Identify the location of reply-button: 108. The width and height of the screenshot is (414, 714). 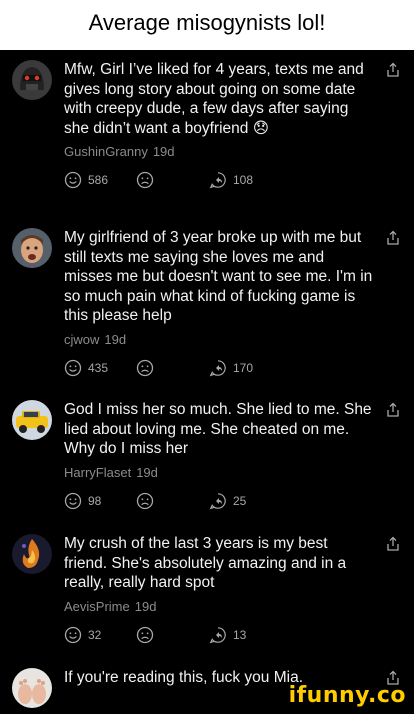
(231, 180).